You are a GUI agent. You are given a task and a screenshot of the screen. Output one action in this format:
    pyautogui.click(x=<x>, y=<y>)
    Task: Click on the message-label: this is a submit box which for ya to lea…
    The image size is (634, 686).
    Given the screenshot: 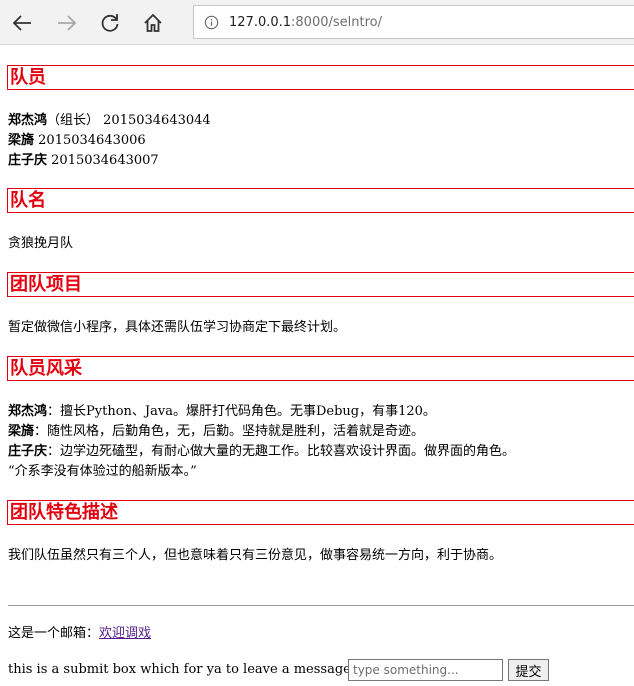 What is the action you would take?
    pyautogui.click(x=182, y=669)
    